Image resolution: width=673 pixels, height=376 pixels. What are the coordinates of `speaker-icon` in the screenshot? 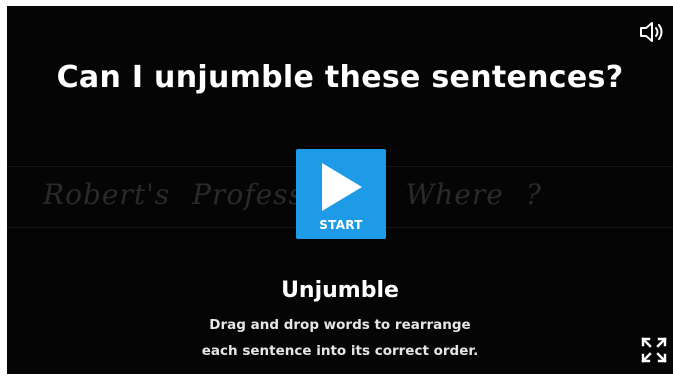 It's located at (651, 32).